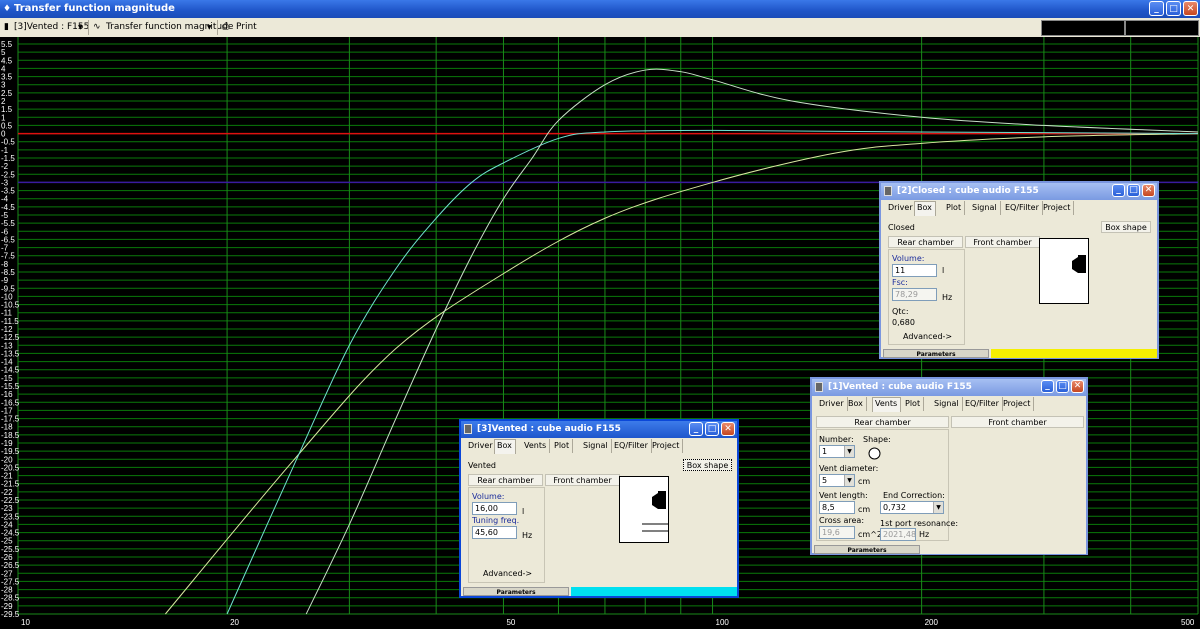 The image size is (1200, 629). I want to click on vent-diameter-label: Vent diameter:, so click(849, 468).